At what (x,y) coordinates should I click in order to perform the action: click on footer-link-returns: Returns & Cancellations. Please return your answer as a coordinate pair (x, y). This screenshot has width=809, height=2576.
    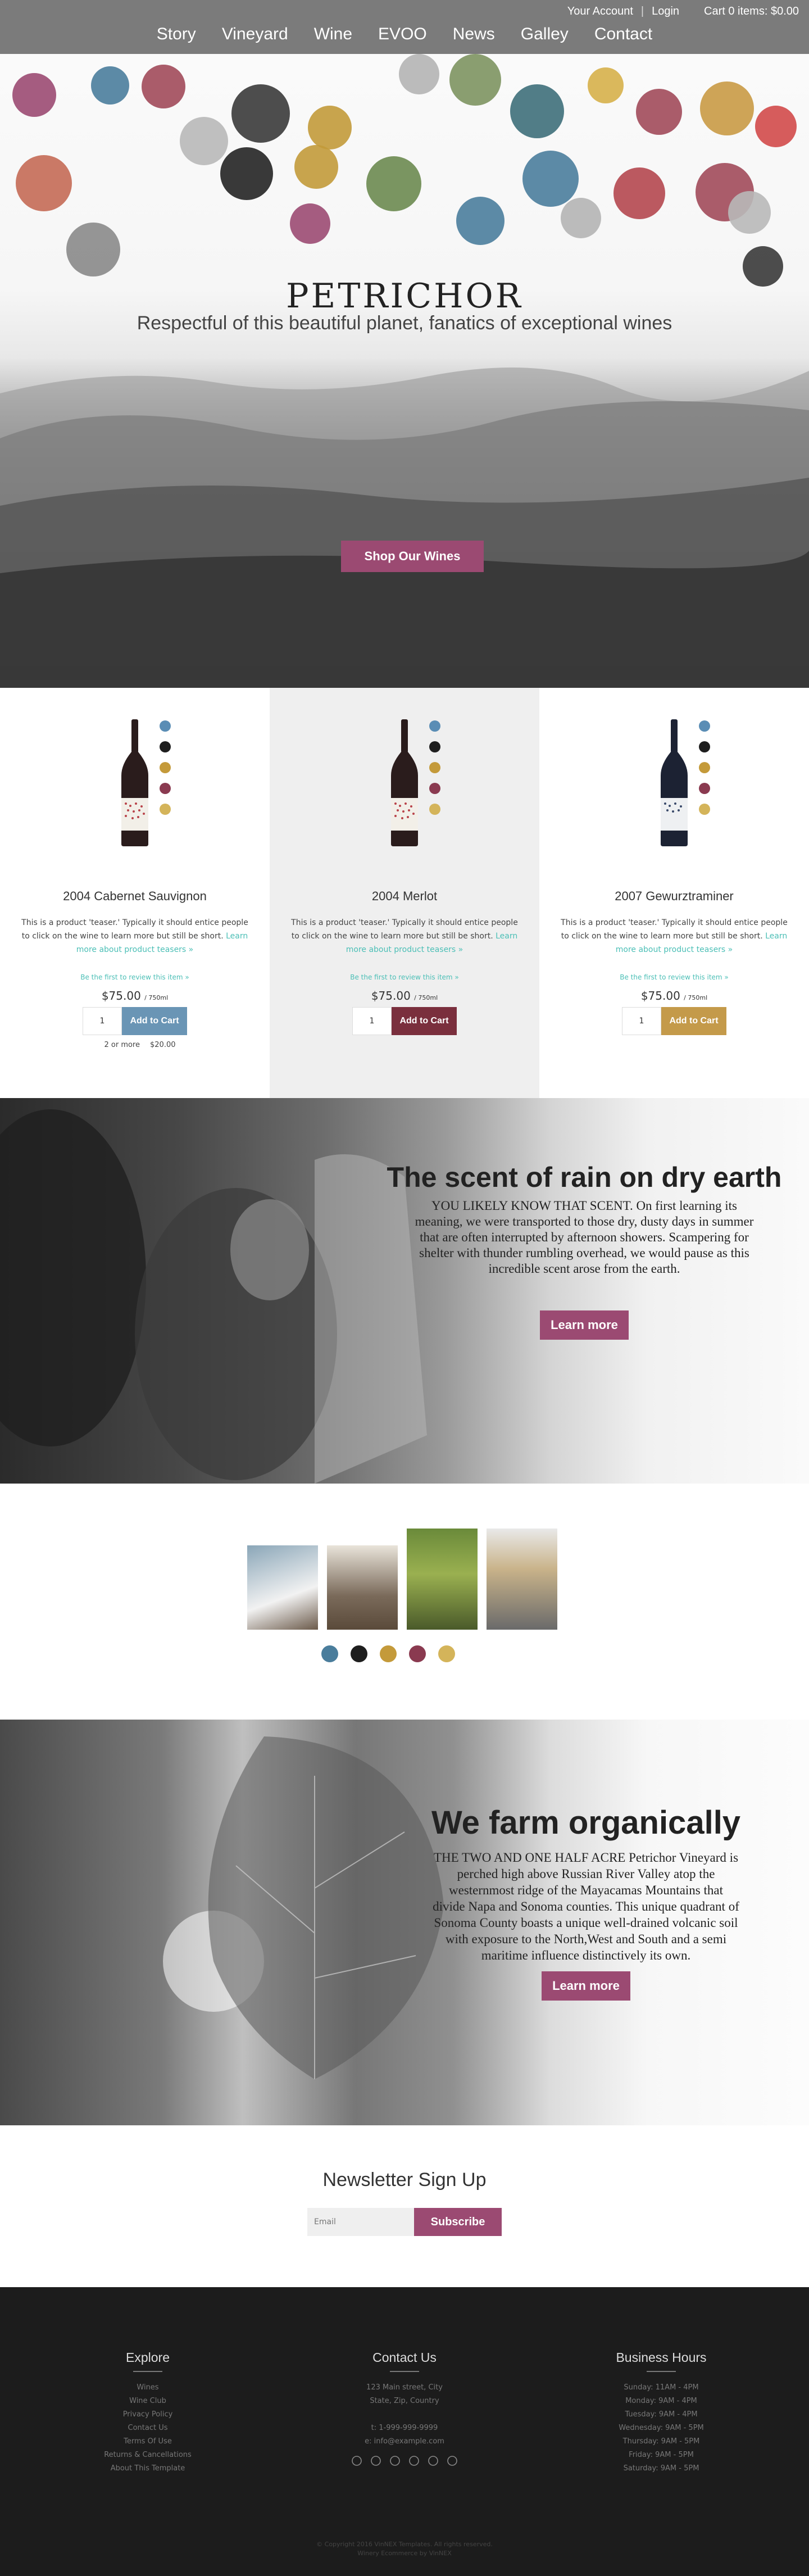
    Looking at the image, I should click on (148, 2455).